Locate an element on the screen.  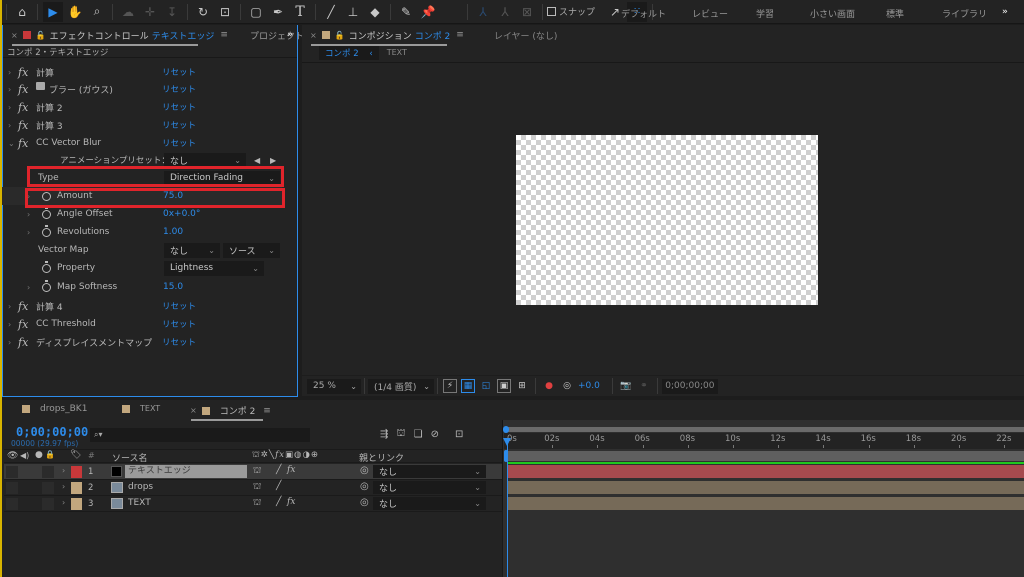
solo-icon: ● is located at coordinates (39, 455).